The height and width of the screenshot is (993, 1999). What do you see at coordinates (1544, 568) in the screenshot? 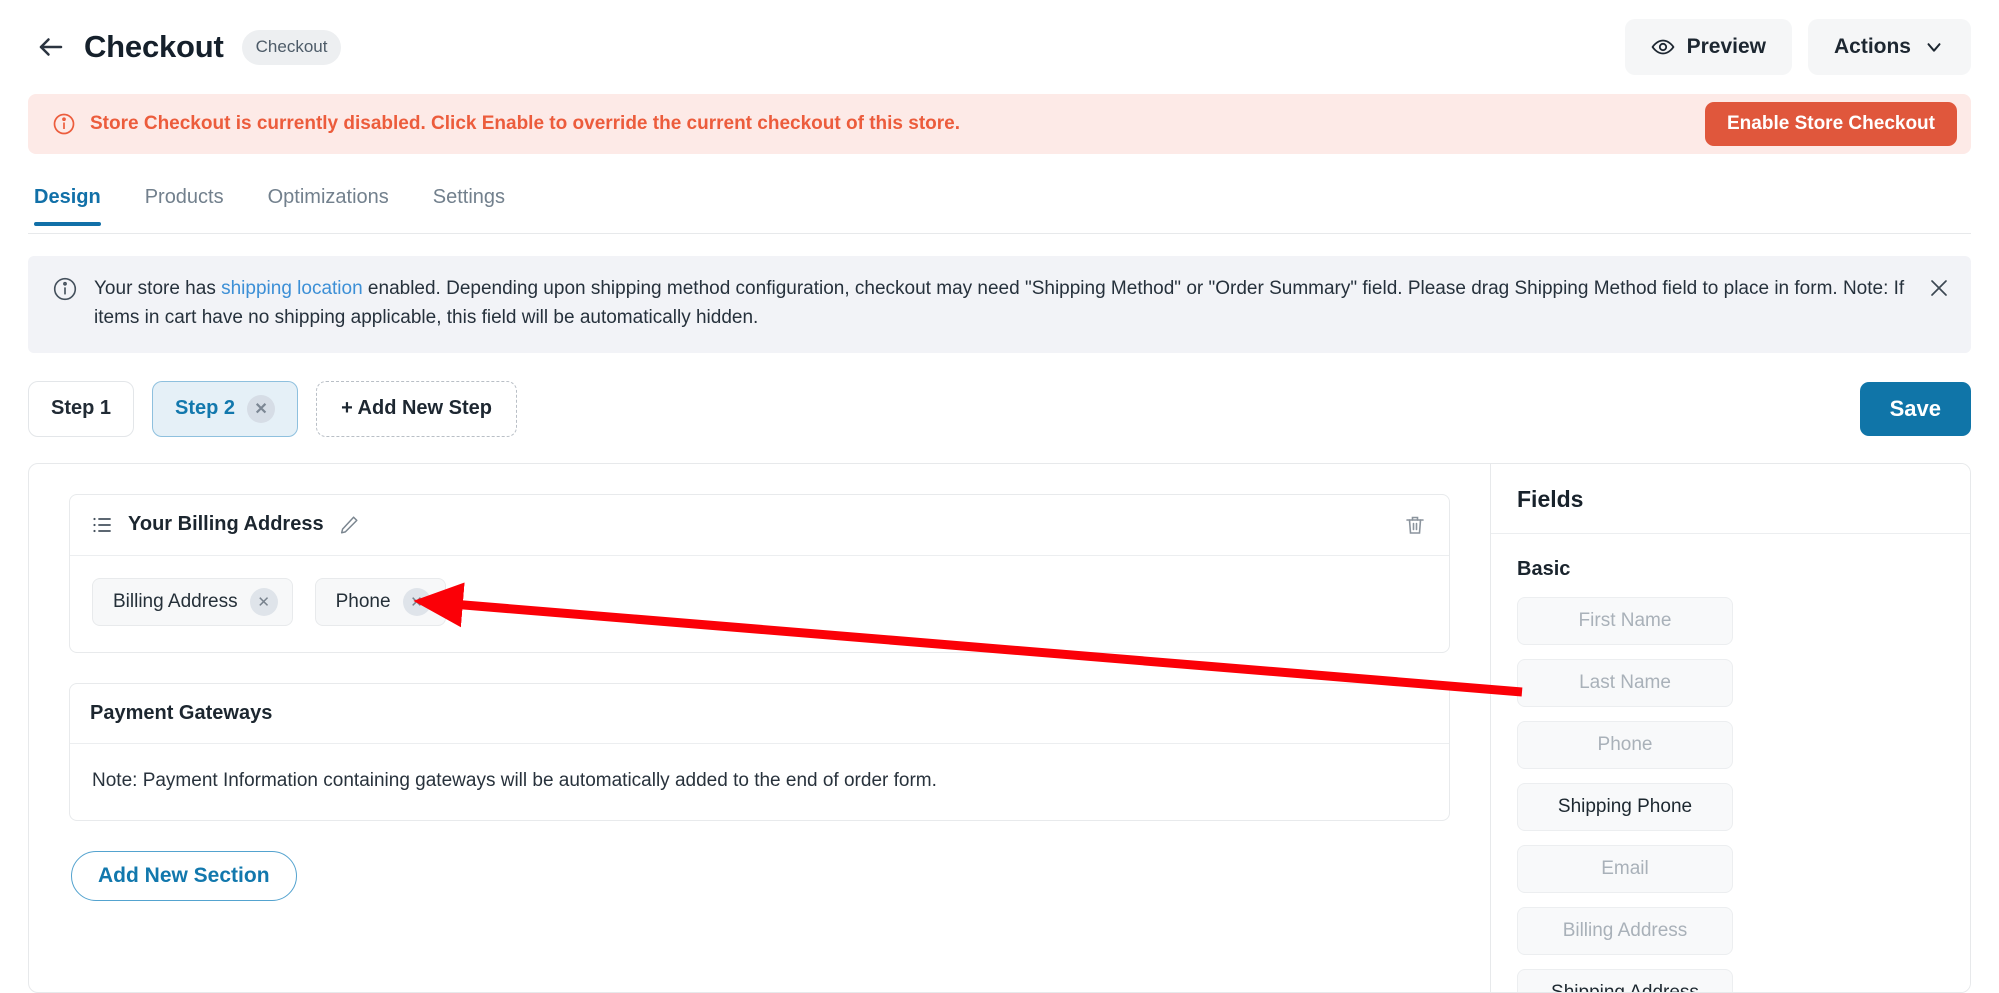
I see `fields-group-basic-title: Basic` at bounding box center [1544, 568].